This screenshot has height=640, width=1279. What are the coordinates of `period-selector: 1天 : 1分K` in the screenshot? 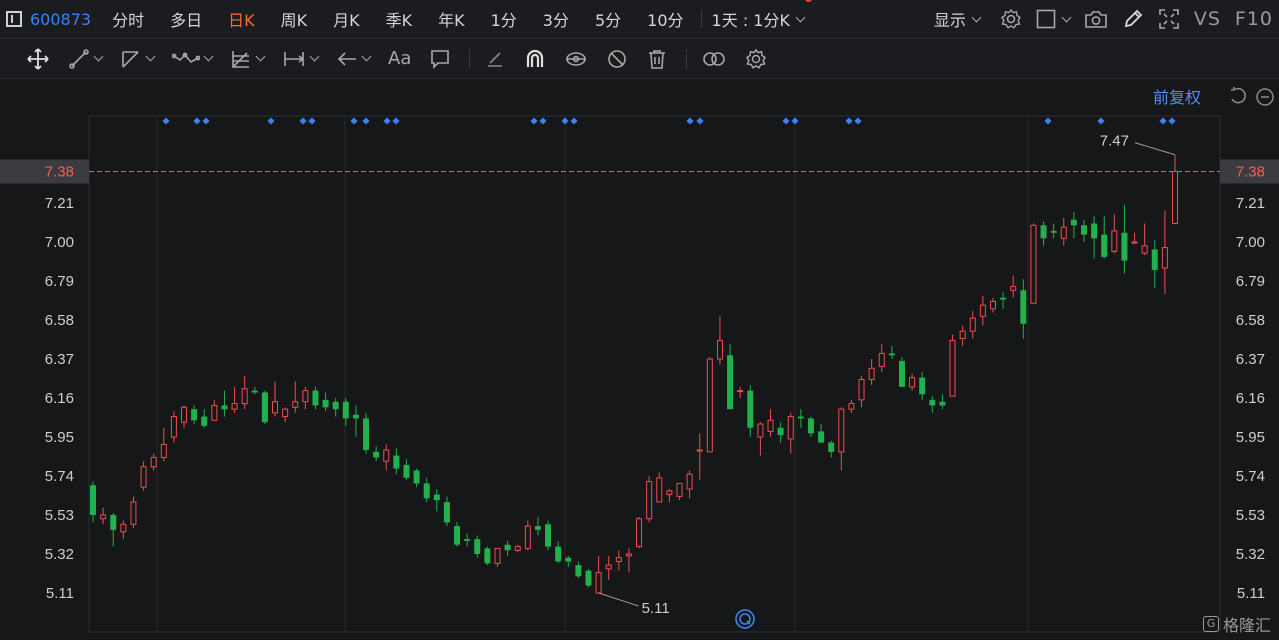 It's located at (759, 15).